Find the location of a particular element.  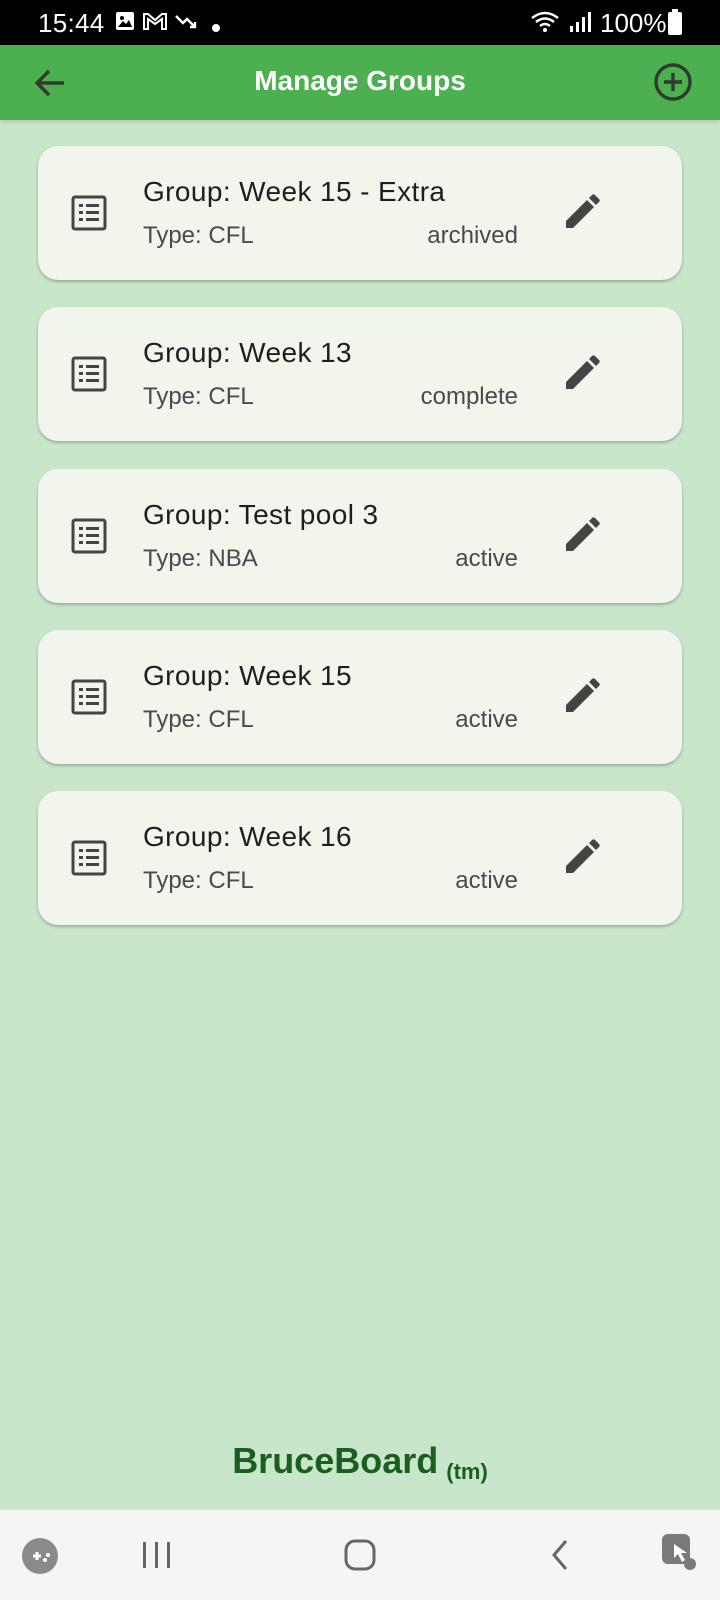

group-status: archived is located at coordinates (472, 235).